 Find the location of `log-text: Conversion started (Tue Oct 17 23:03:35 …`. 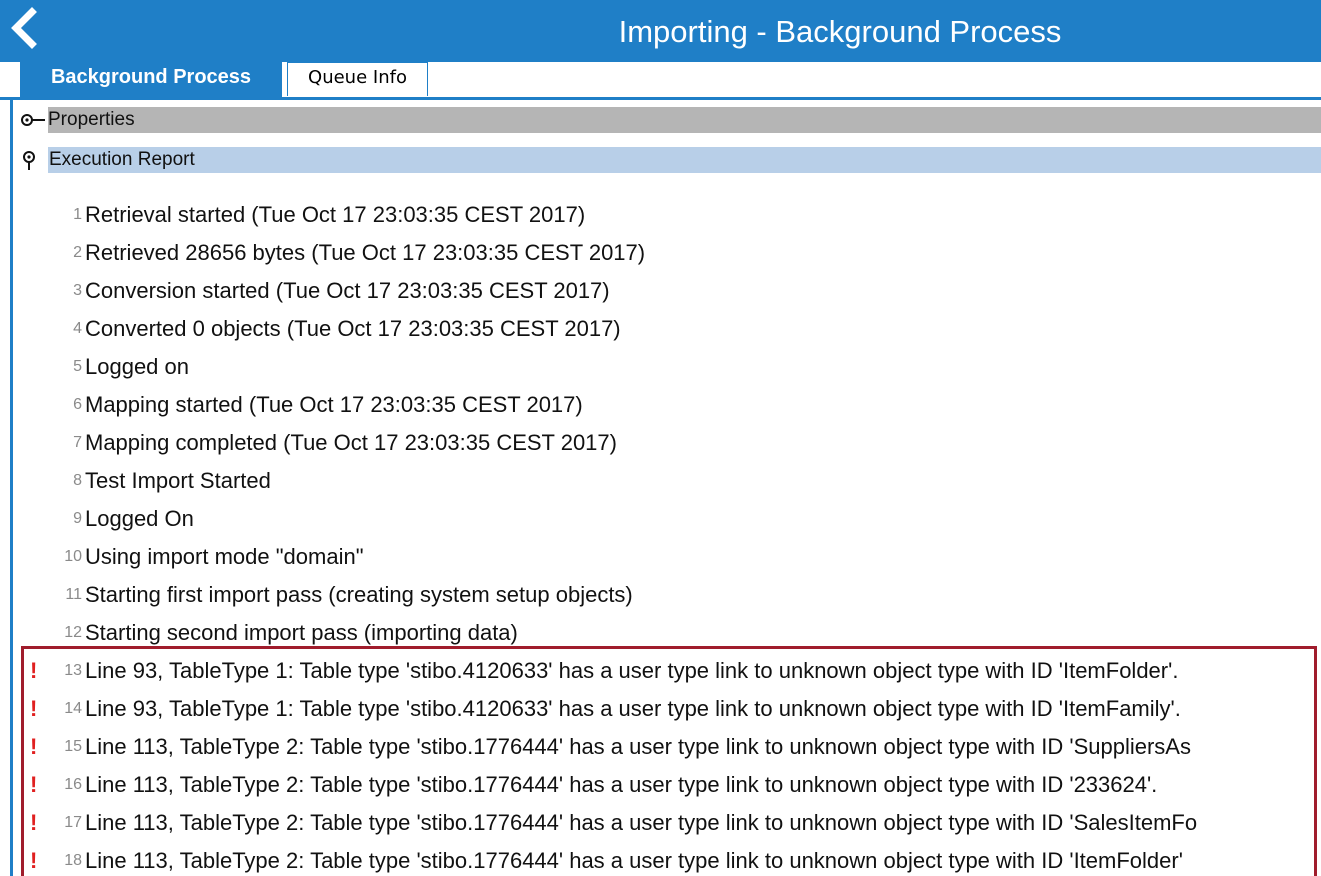

log-text: Conversion started (Tue Oct 17 23:03:35 … is located at coordinates (347, 290).